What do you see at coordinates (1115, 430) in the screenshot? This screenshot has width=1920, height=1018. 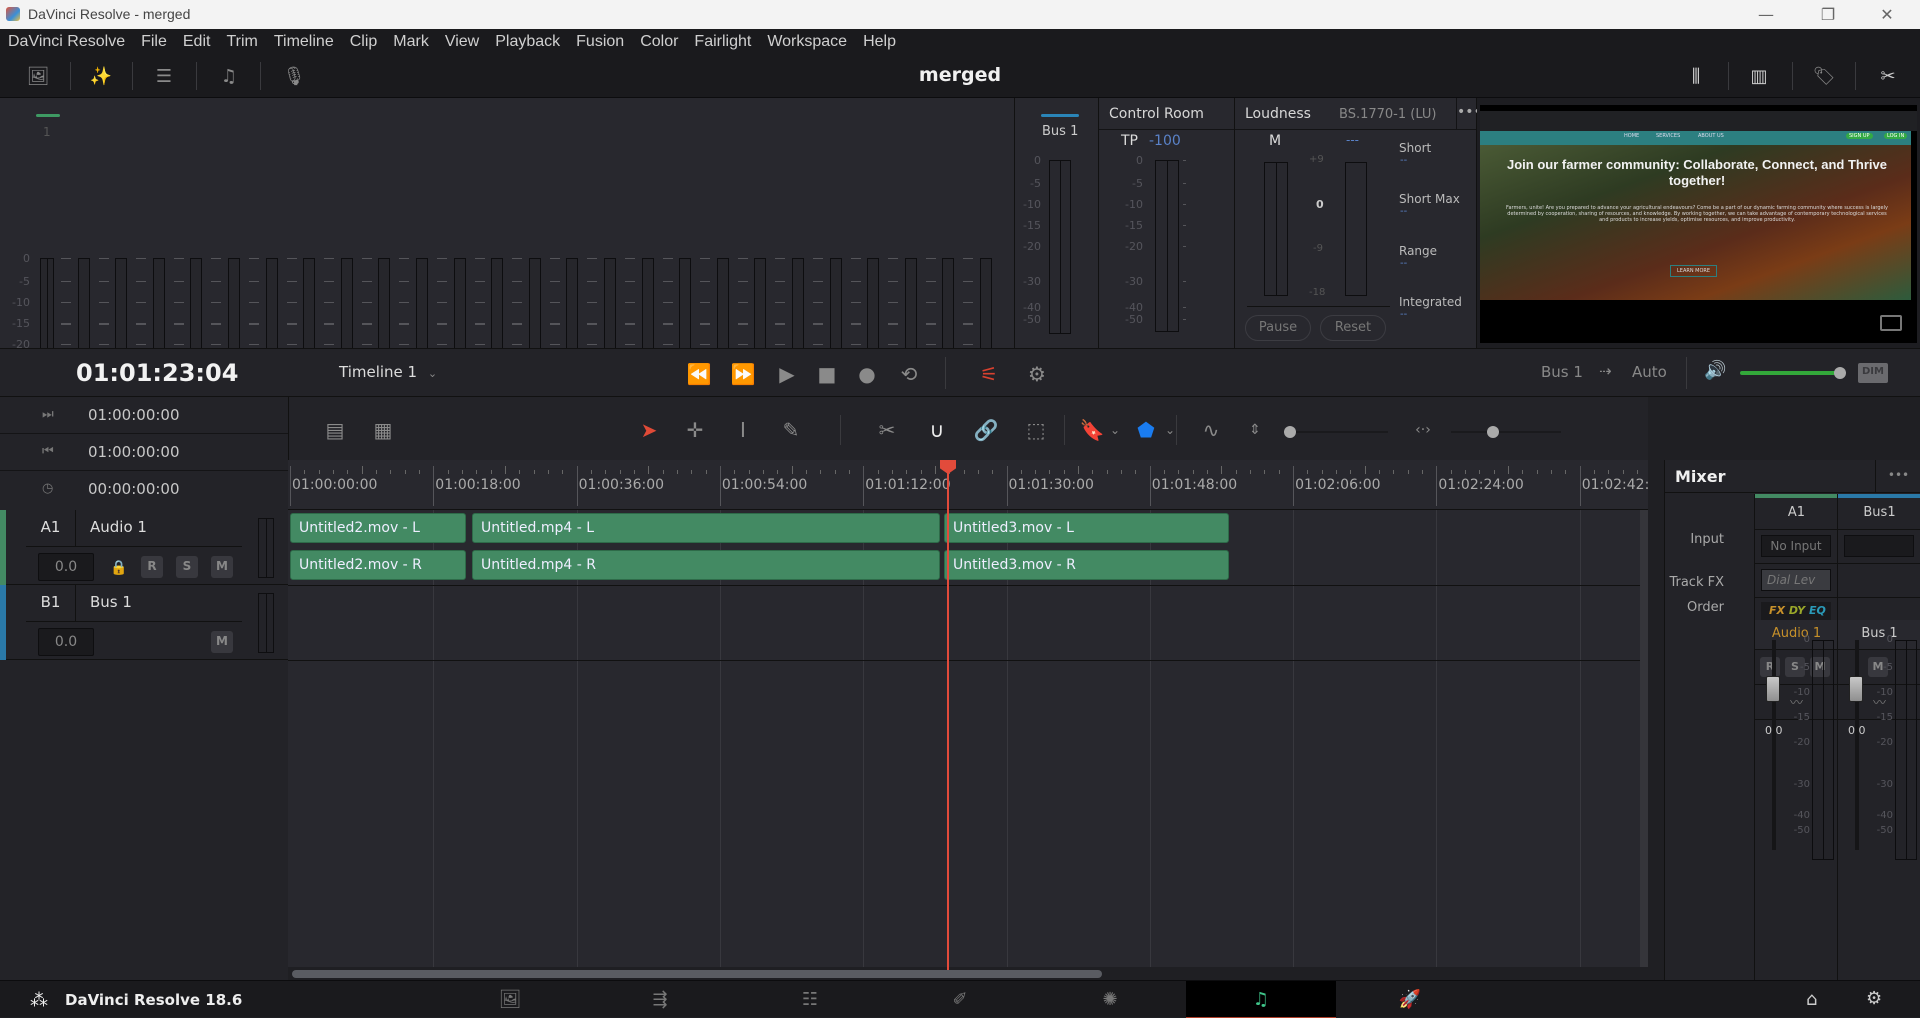 I see `flag-dropdown-icon: ⌄` at bounding box center [1115, 430].